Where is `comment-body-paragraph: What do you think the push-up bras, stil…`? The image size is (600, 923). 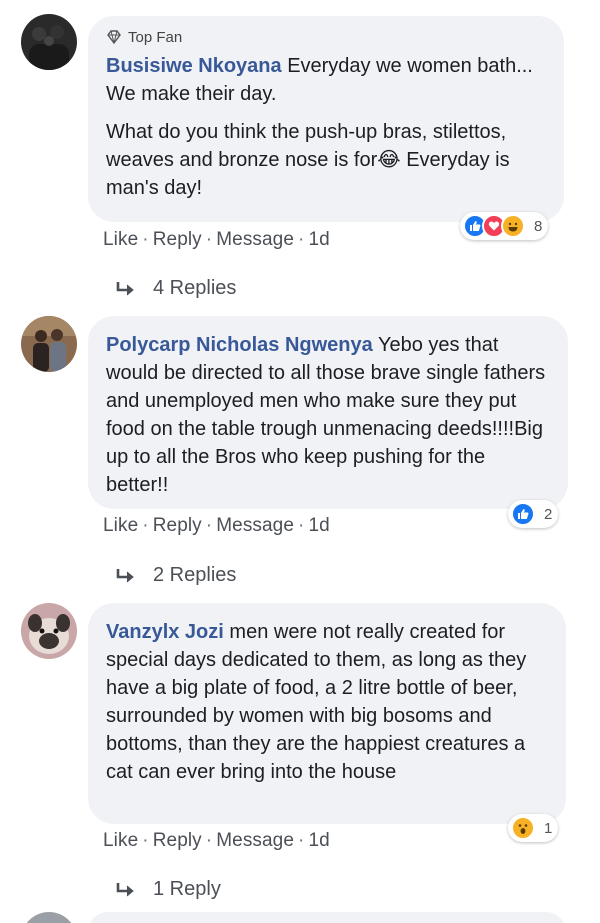 comment-body-paragraph: What do you think the push-up bras, stil… is located at coordinates (308, 160).